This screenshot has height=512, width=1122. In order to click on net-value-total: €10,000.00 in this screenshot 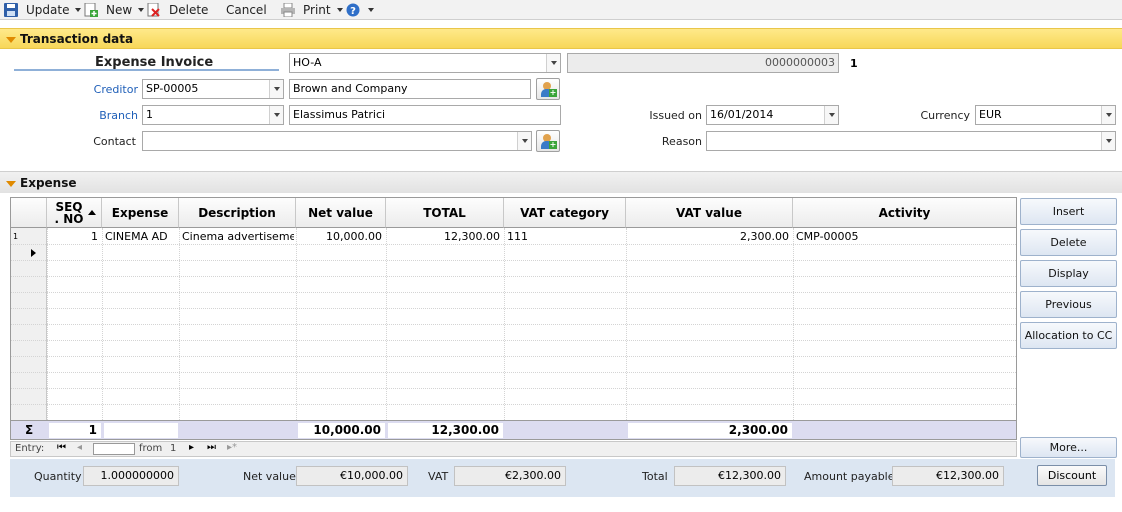, I will do `click(352, 476)`.